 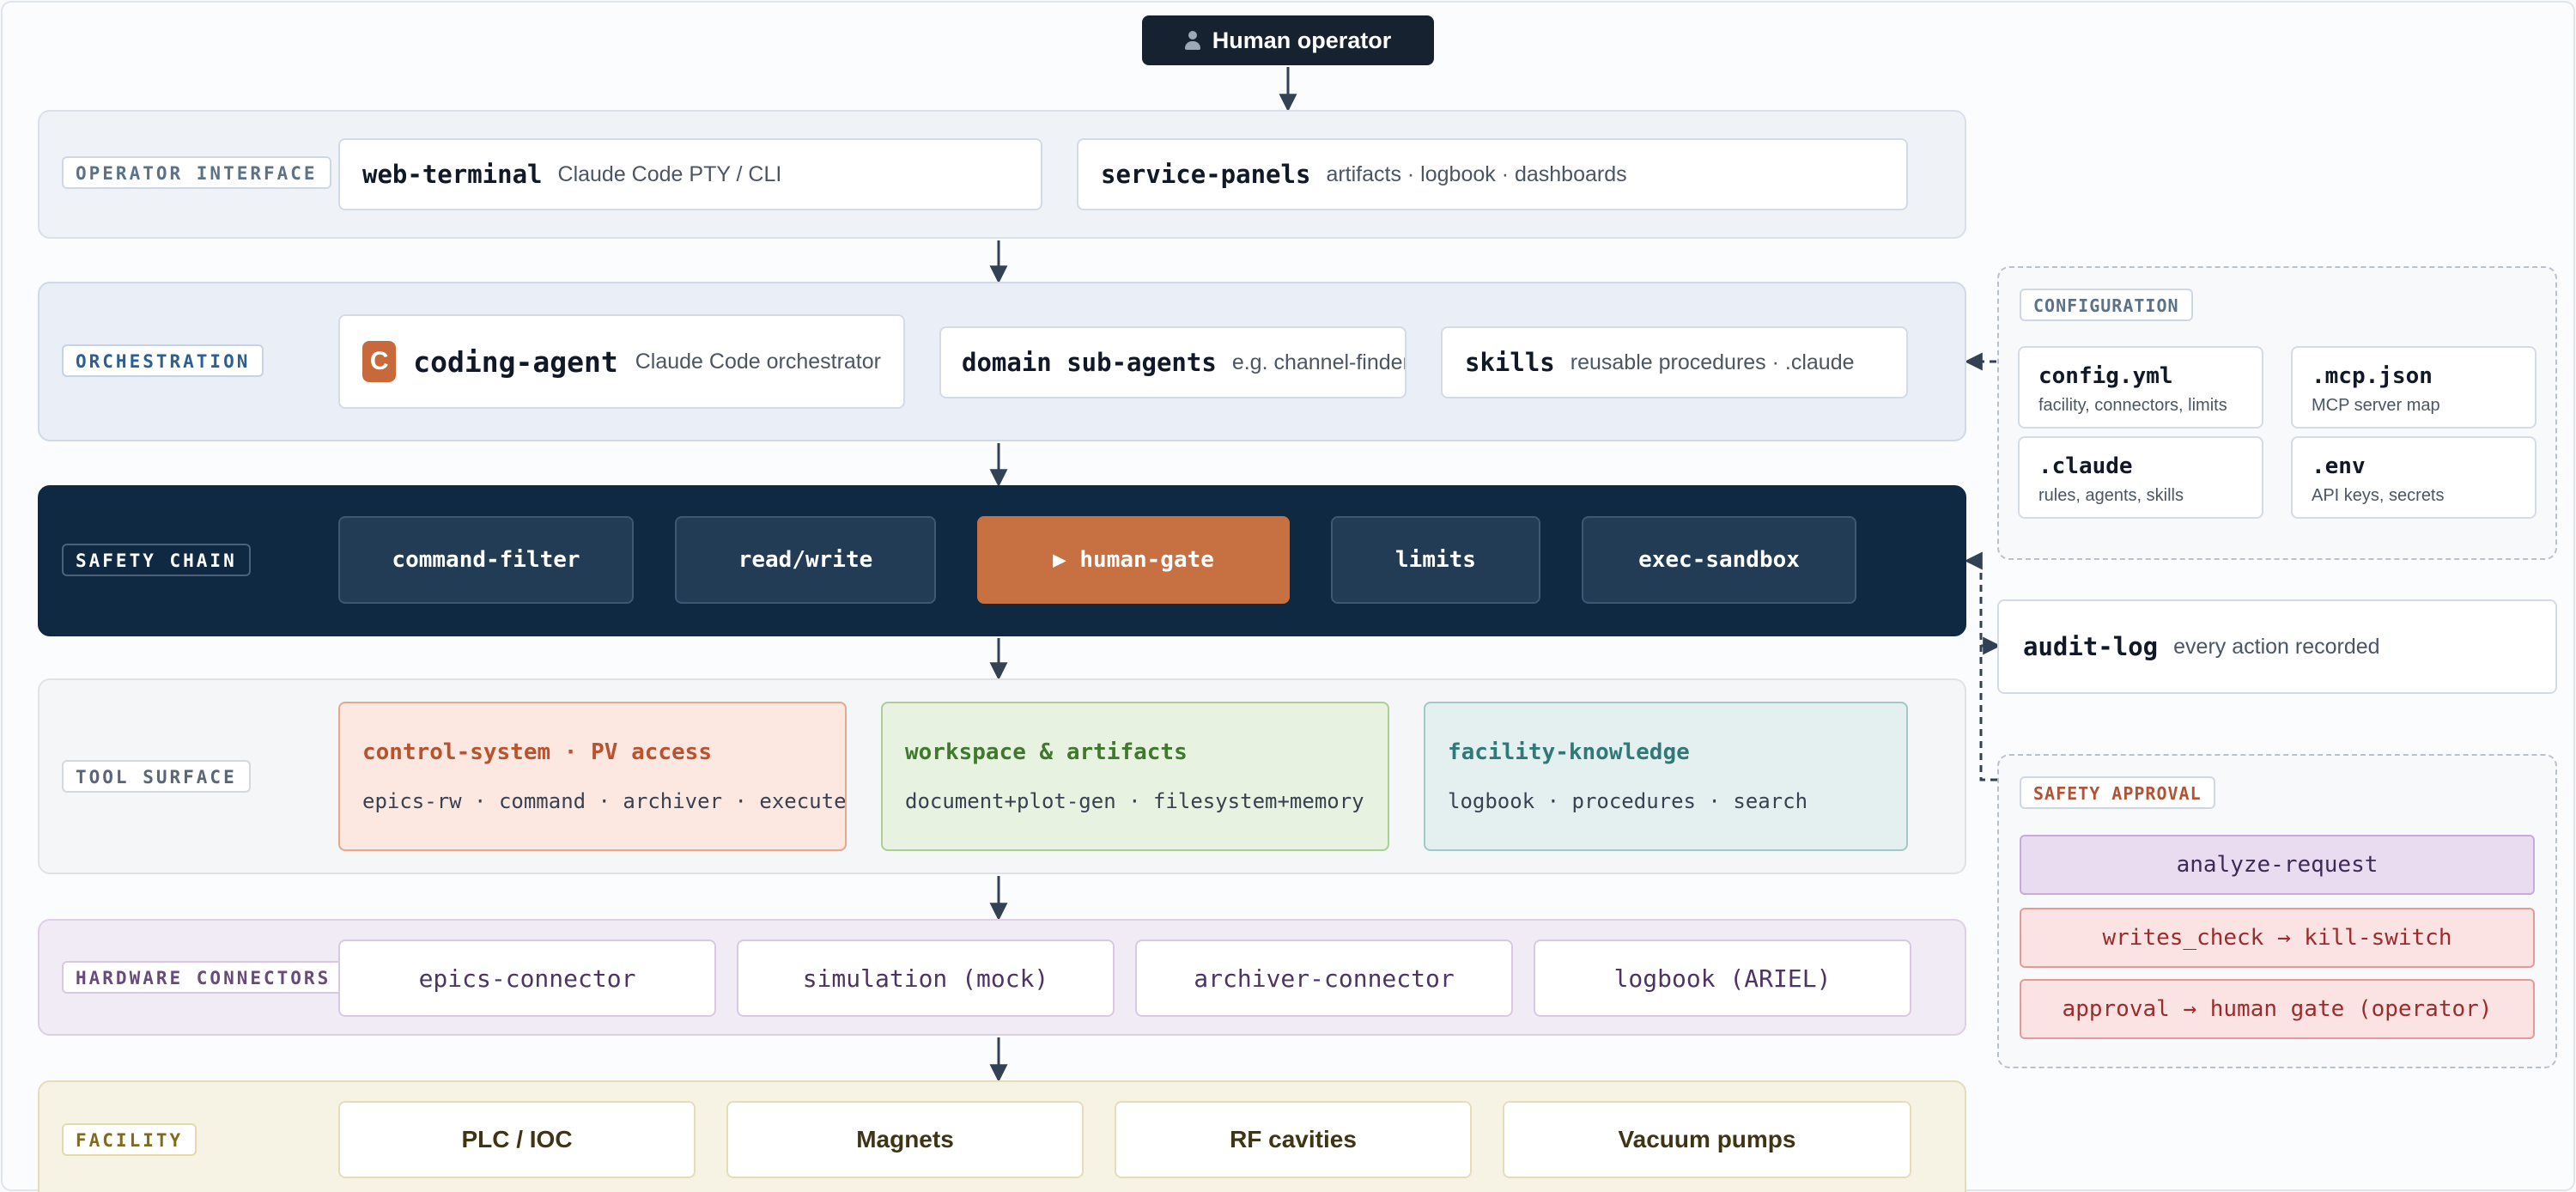 What do you see at coordinates (1712, 362) in the screenshot?
I see `skills-desc: reusable procedures · .claude` at bounding box center [1712, 362].